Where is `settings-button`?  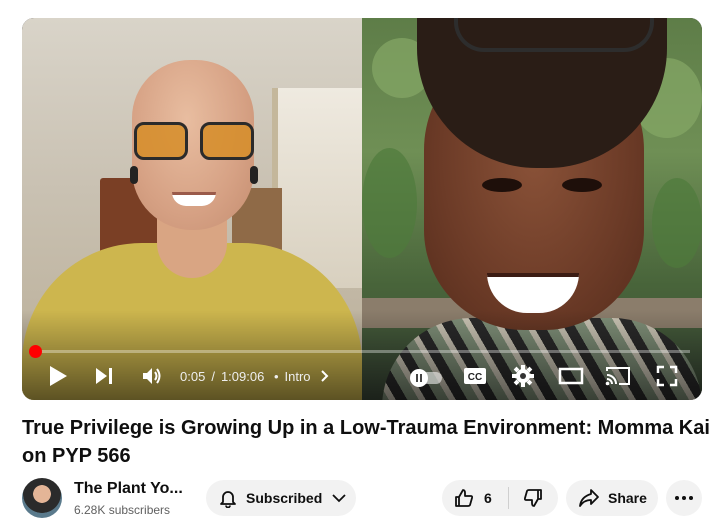 settings-button is located at coordinates (523, 376).